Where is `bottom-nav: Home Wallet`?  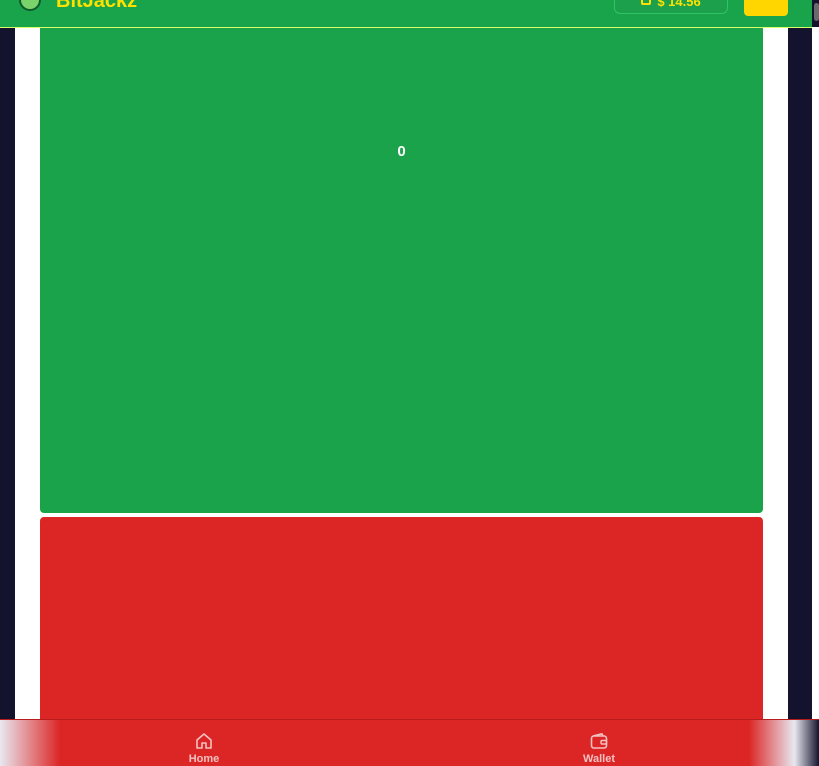
bottom-nav: Home Wallet is located at coordinates (409, 742).